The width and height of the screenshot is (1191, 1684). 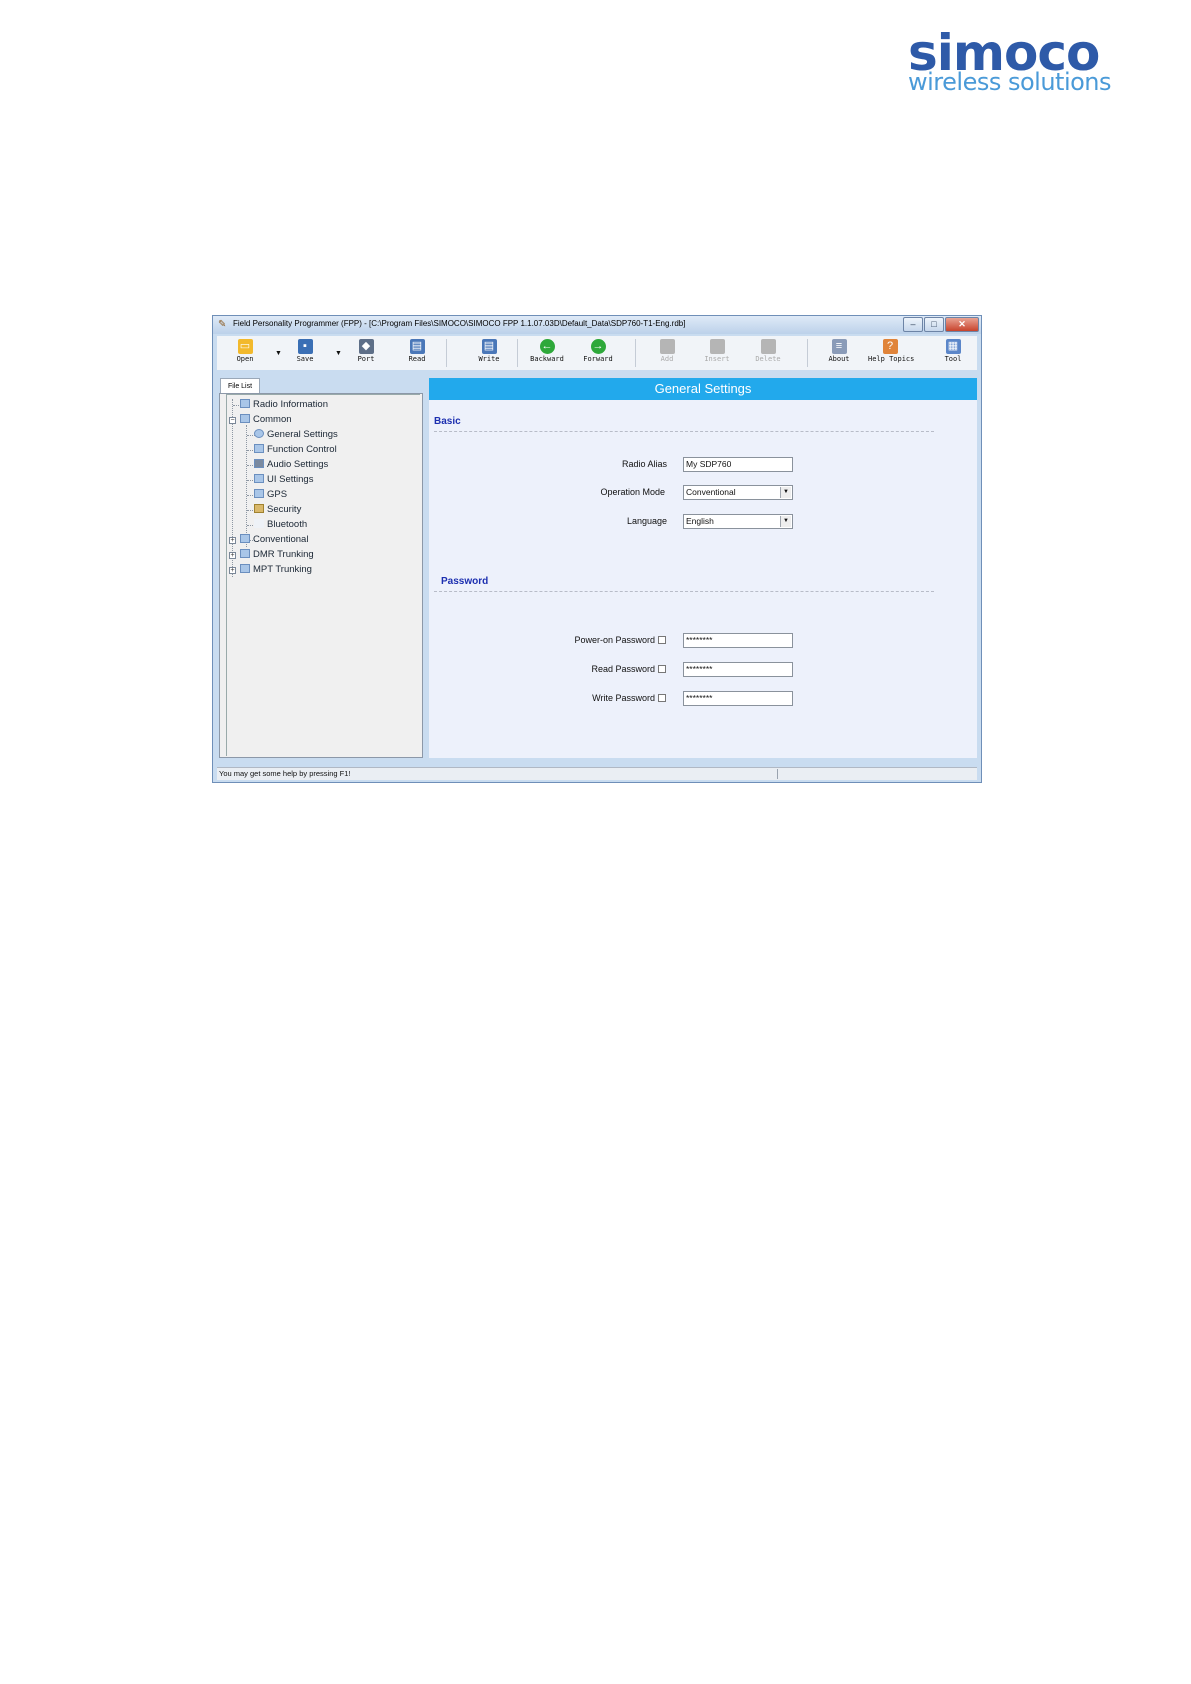 What do you see at coordinates (684, 431) in the screenshot?
I see `basic-divider` at bounding box center [684, 431].